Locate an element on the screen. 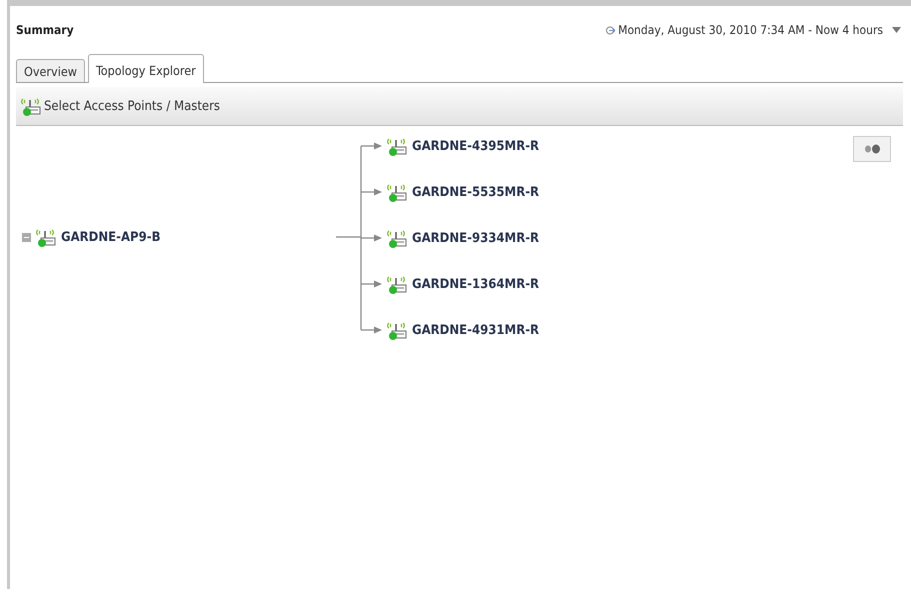 The height and width of the screenshot is (595, 911). tab: Topology Explorer is located at coordinates (146, 68).